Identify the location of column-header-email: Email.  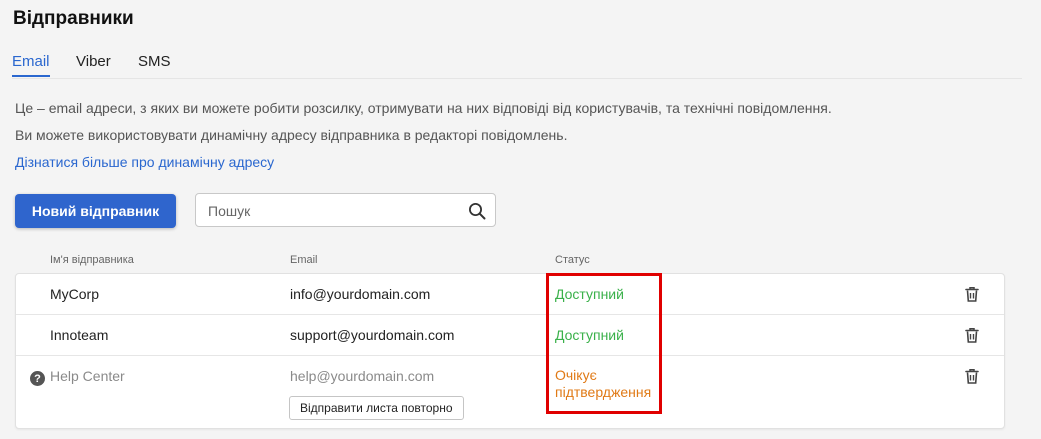
(304, 260).